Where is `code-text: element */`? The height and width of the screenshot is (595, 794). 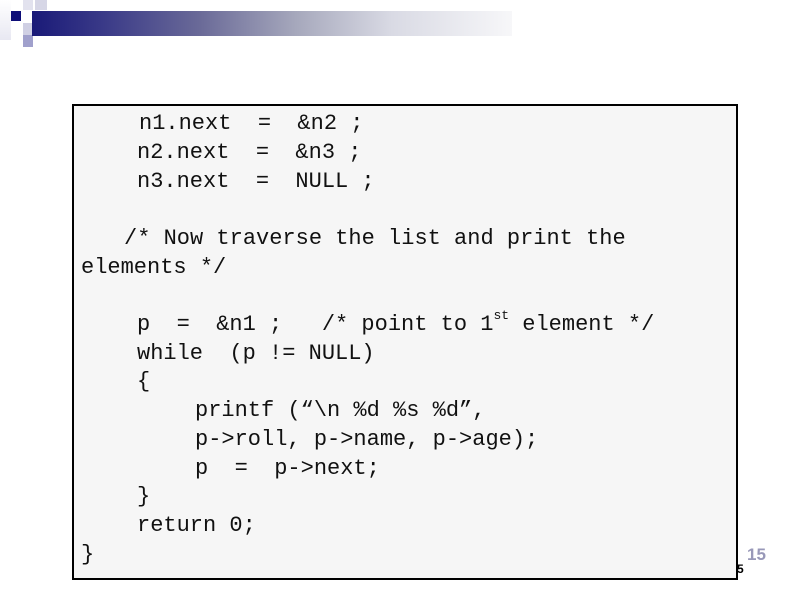 code-text: element */ is located at coordinates (582, 324).